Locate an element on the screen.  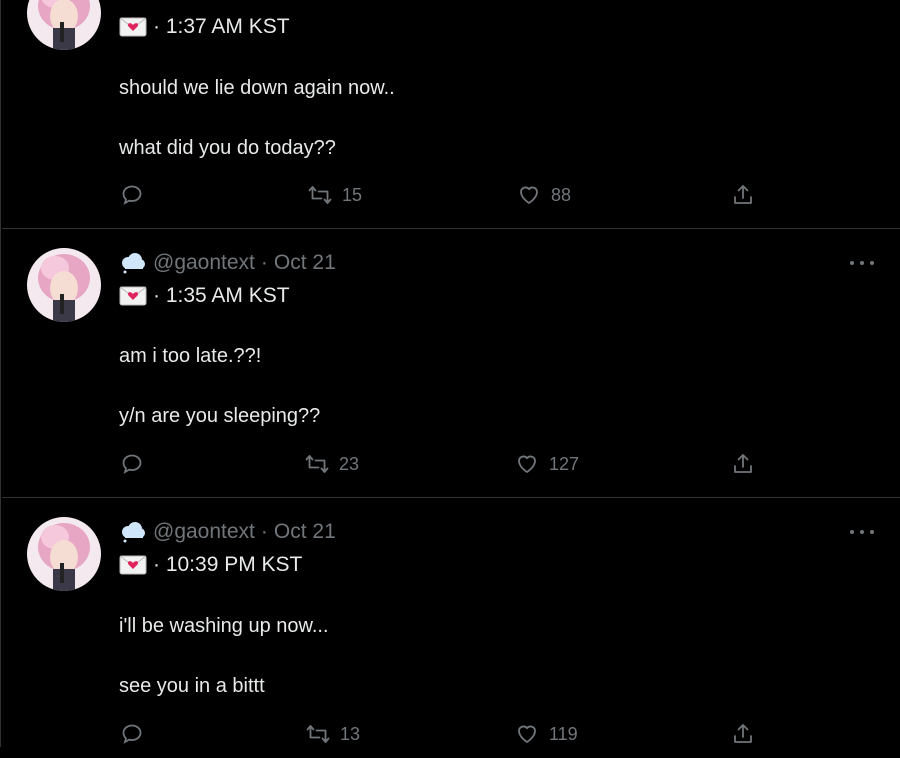
tweet-text-line: what did you do today?? is located at coordinates (227, 148).